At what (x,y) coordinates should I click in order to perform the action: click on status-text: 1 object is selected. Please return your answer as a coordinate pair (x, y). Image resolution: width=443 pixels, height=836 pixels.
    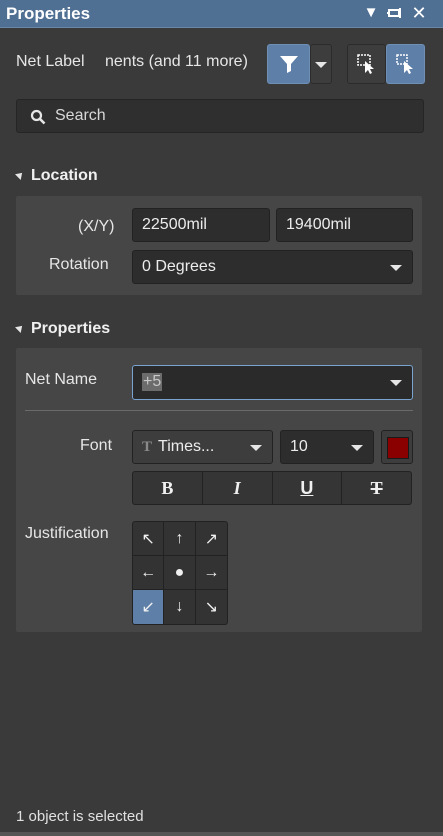
    Looking at the image, I should click on (80, 816).